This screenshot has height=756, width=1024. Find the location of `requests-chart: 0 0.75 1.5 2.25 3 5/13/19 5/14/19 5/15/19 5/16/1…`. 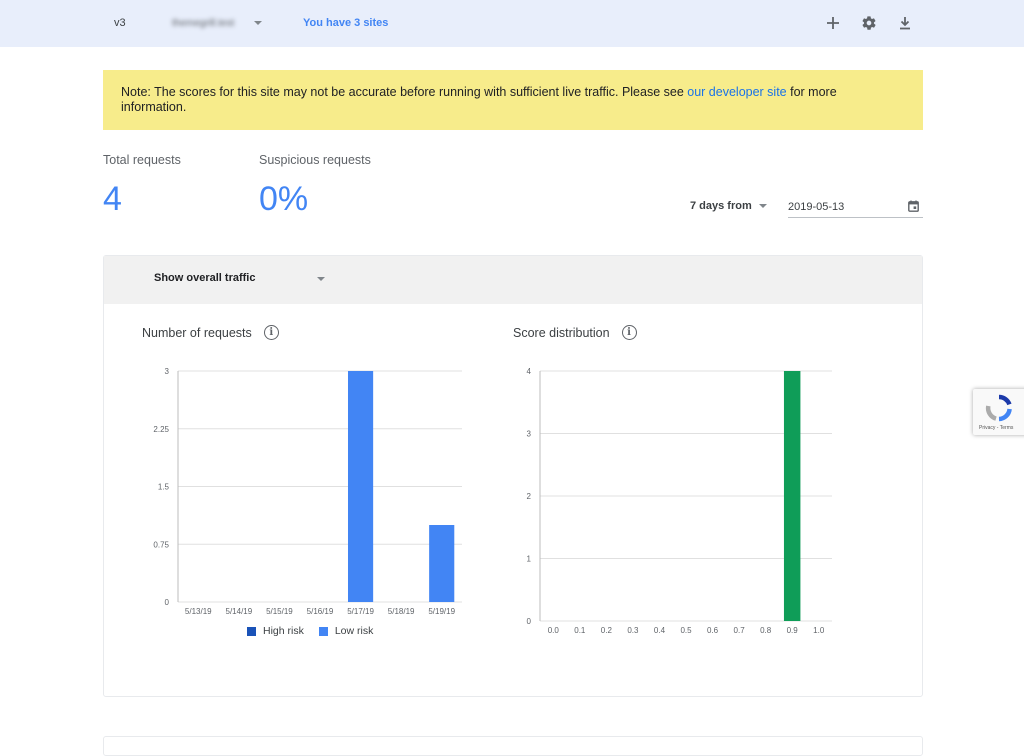

requests-chart: 0 0.75 1.5 2.25 3 5/13/19 5/14/19 5/15/19 5/16/1… is located at coordinates (307, 491).